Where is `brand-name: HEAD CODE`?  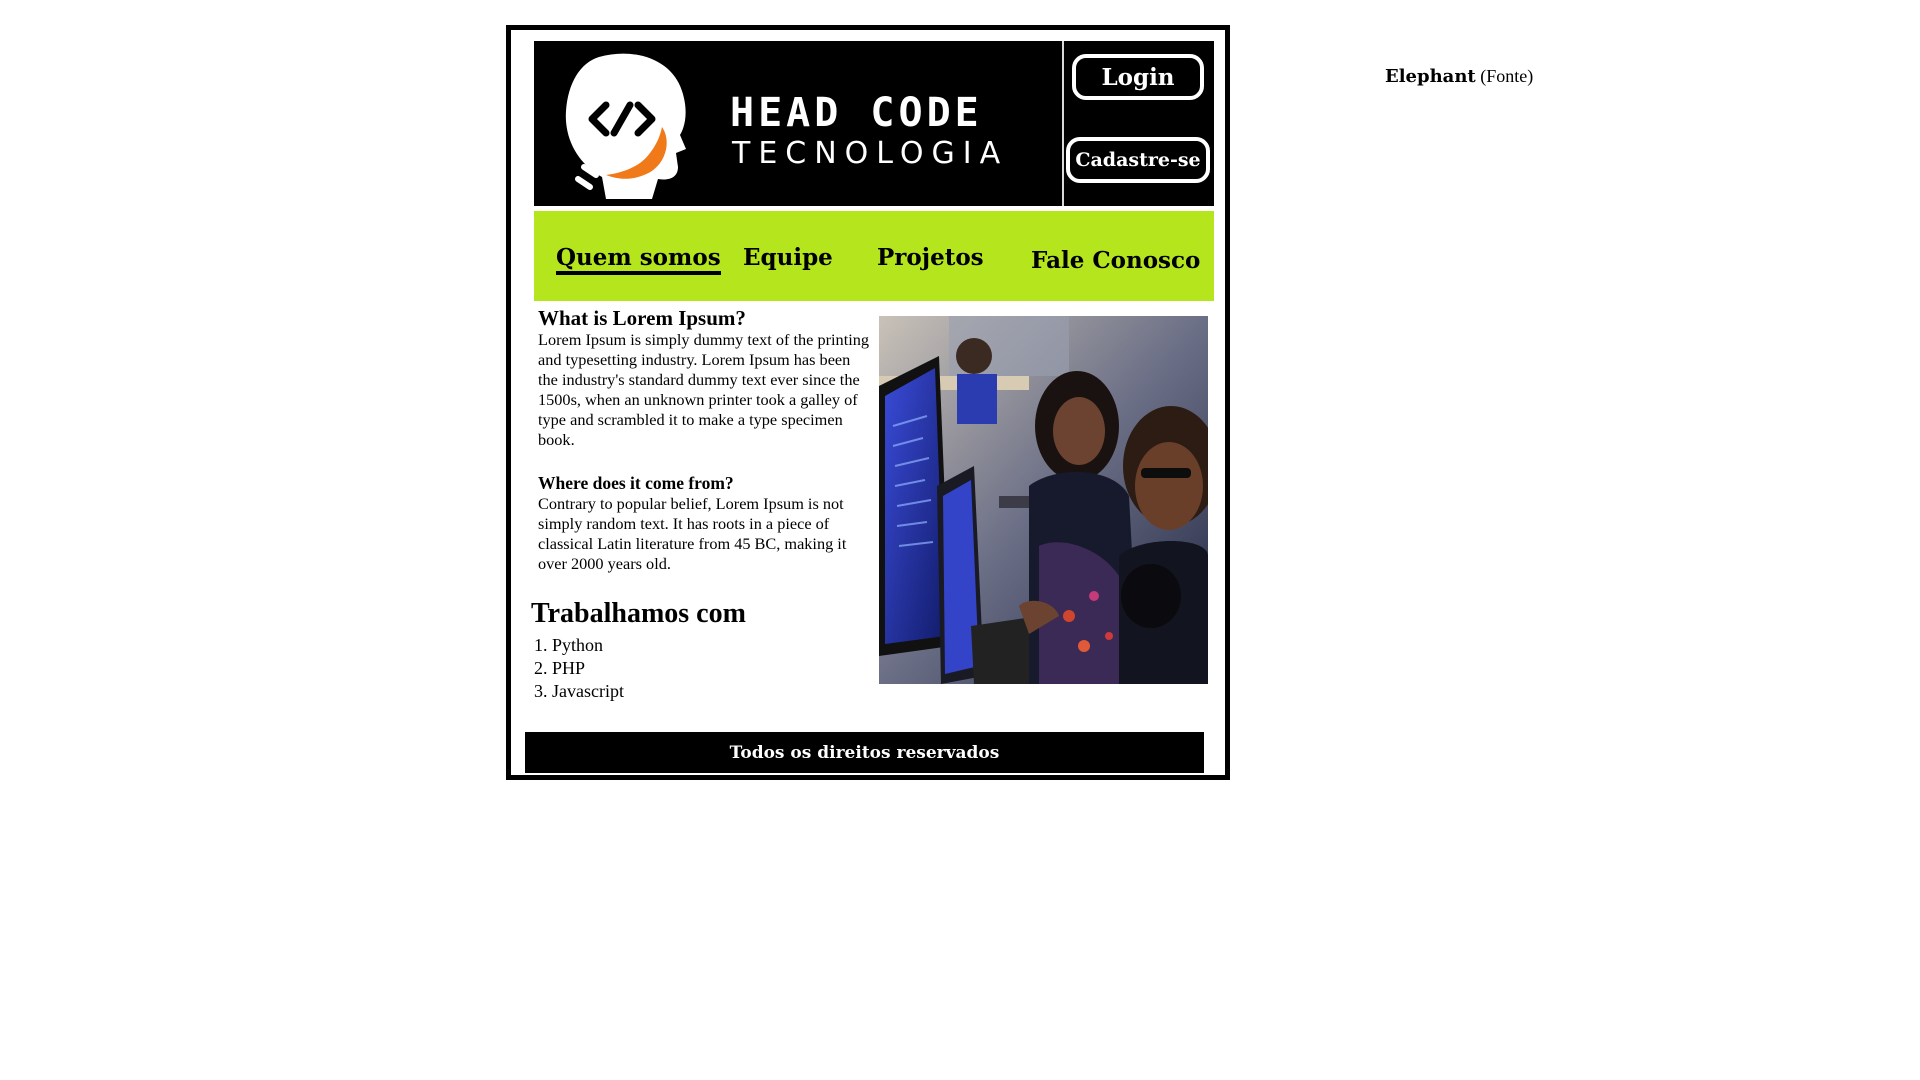 brand-name: HEAD CODE is located at coordinates (856, 113).